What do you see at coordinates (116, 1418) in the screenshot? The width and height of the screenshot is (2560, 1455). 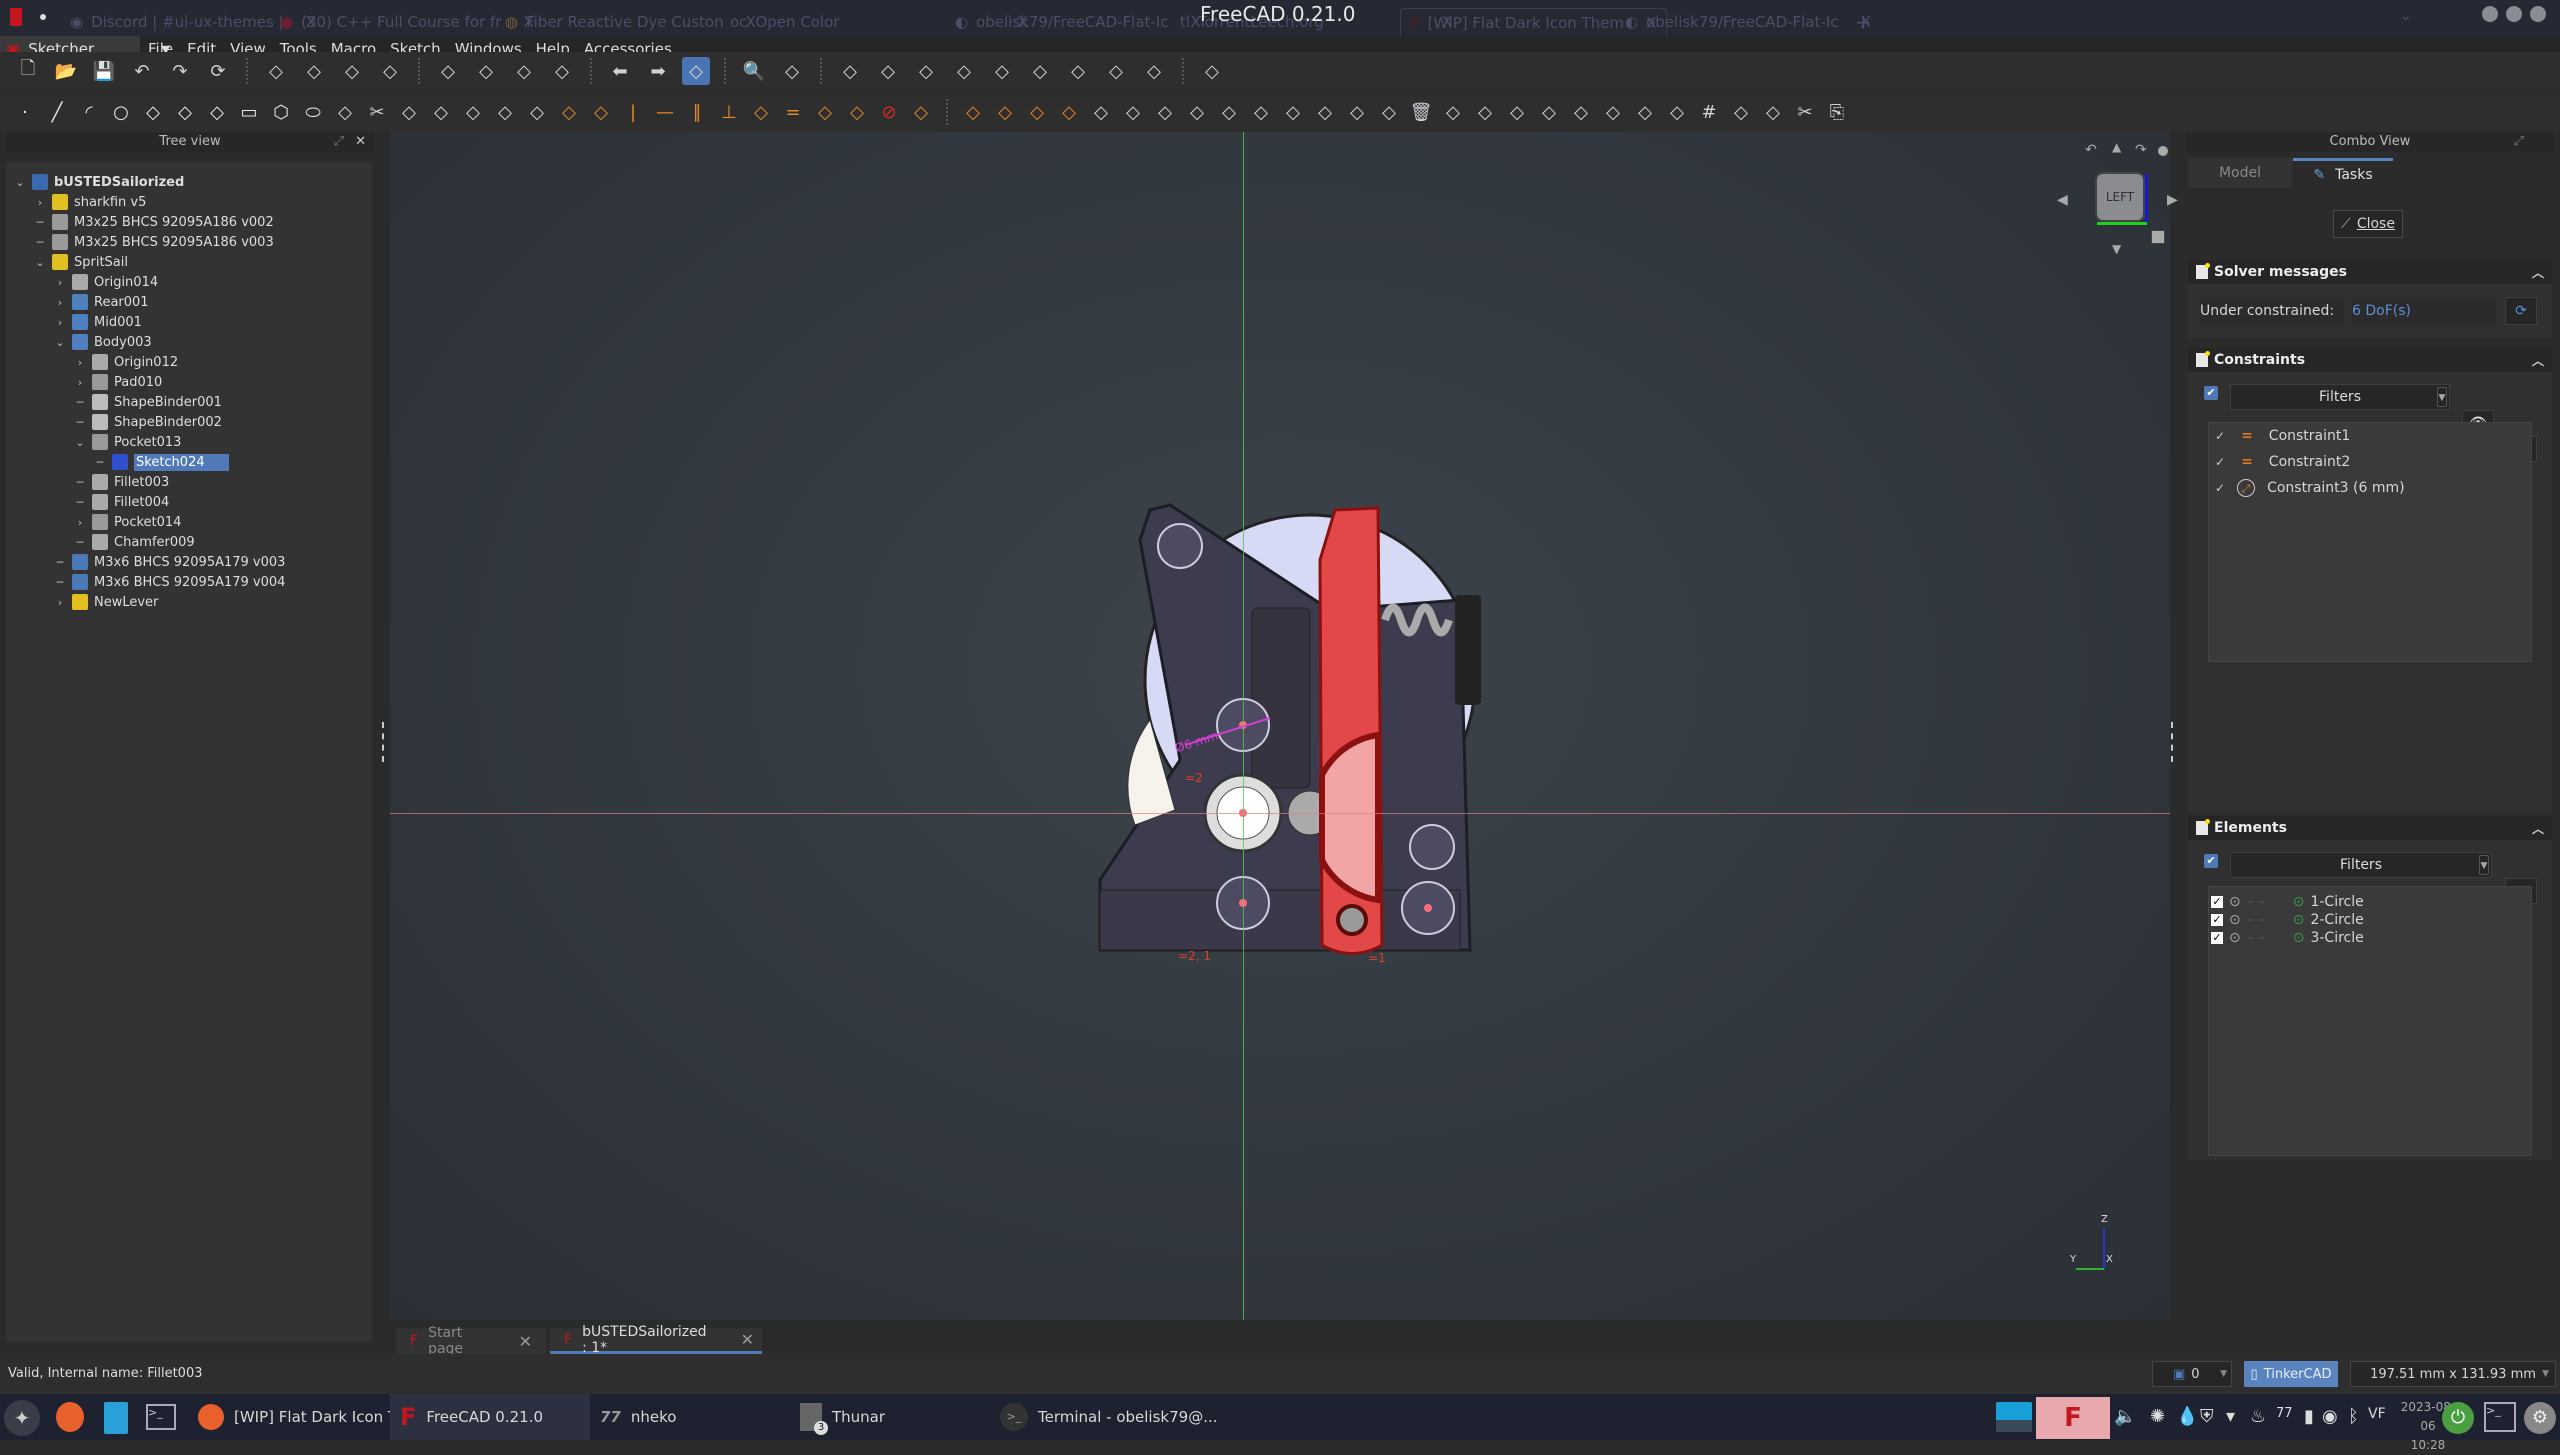 I see `file-manager-launcher-icon` at bounding box center [116, 1418].